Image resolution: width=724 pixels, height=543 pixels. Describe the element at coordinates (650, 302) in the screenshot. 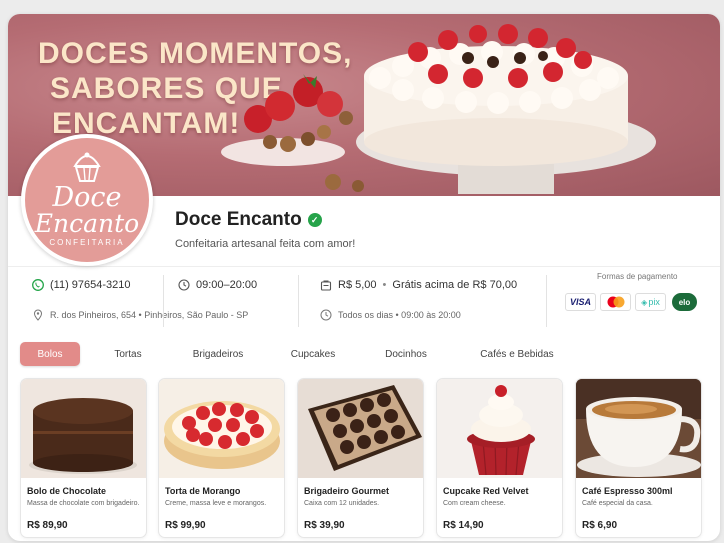

I see `pix-badge: ◈ pix` at that location.